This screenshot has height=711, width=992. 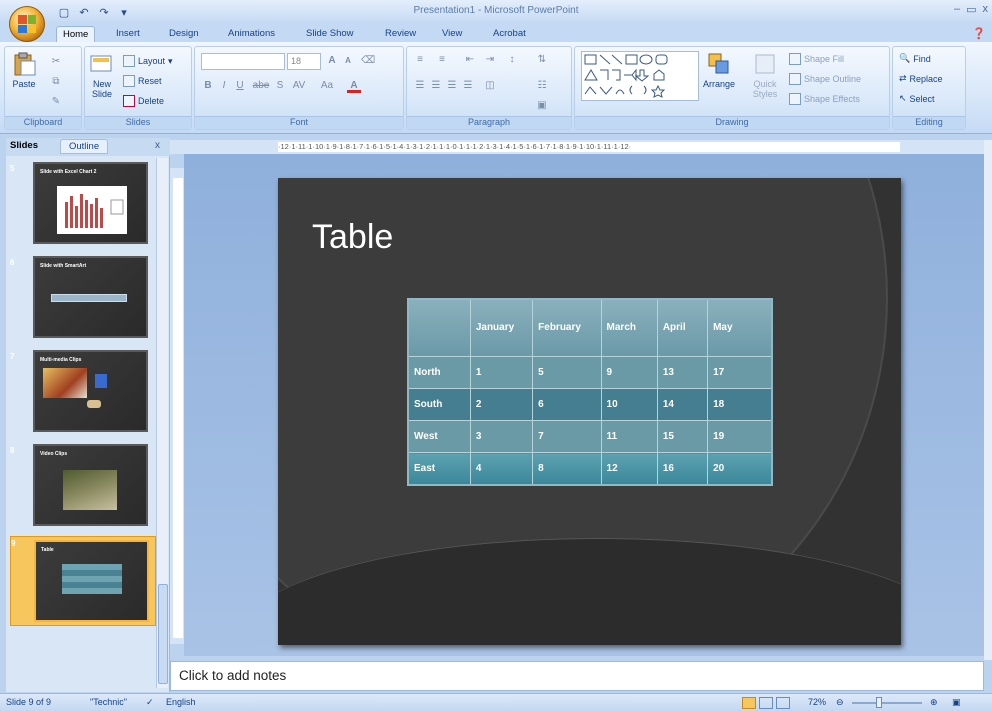 What do you see at coordinates (640, 76) in the screenshot?
I see `shapes-gallery` at bounding box center [640, 76].